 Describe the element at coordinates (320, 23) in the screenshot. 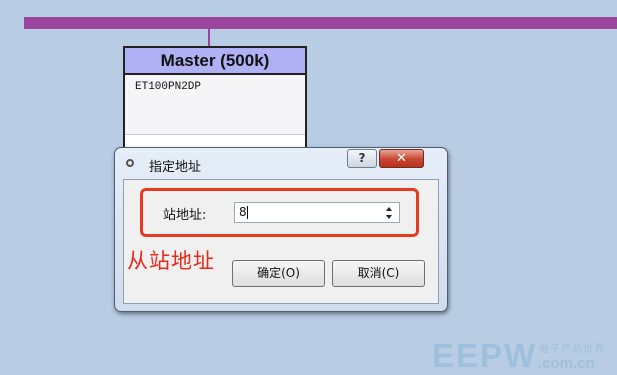

I see `profibus-line` at that location.